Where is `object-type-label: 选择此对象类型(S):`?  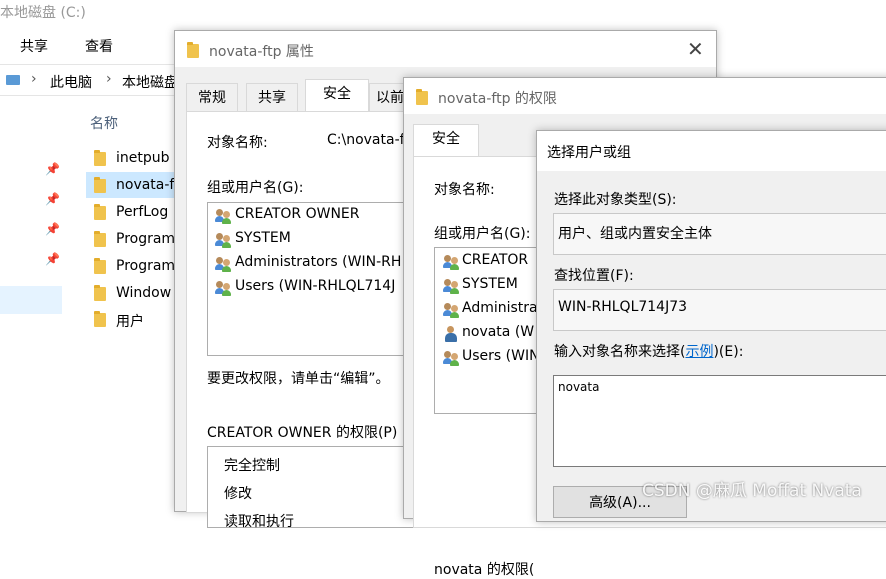
object-type-label: 选择此对象类型(S): is located at coordinates (615, 200).